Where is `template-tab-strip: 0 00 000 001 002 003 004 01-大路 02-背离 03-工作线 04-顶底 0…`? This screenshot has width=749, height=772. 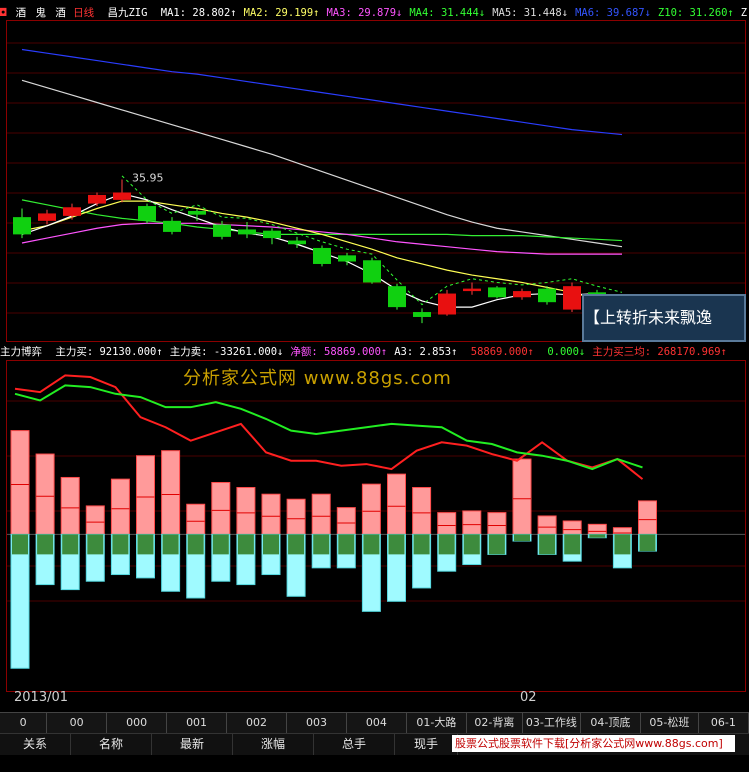 template-tab-strip: 0 00 000 001 002 003 004 01-大路 02-背离 03-工作线 04-顶底 0… is located at coordinates (374, 723).